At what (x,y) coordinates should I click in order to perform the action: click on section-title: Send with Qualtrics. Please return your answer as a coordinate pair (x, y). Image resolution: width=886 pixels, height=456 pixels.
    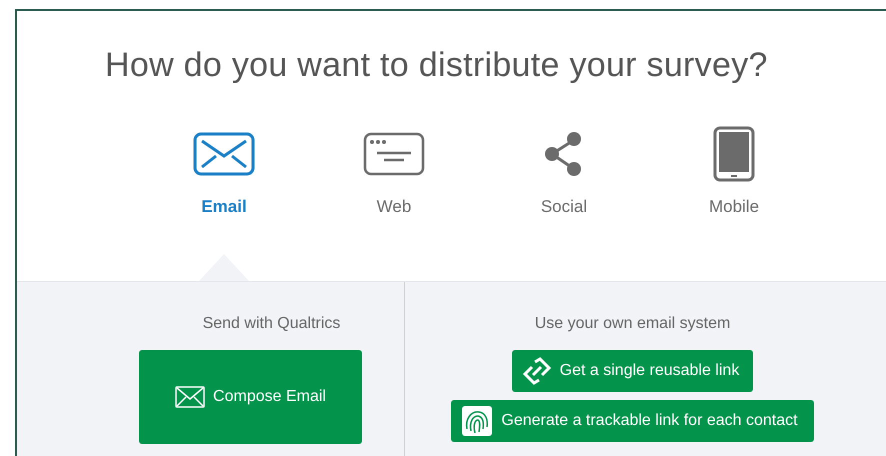
    Looking at the image, I should click on (272, 324).